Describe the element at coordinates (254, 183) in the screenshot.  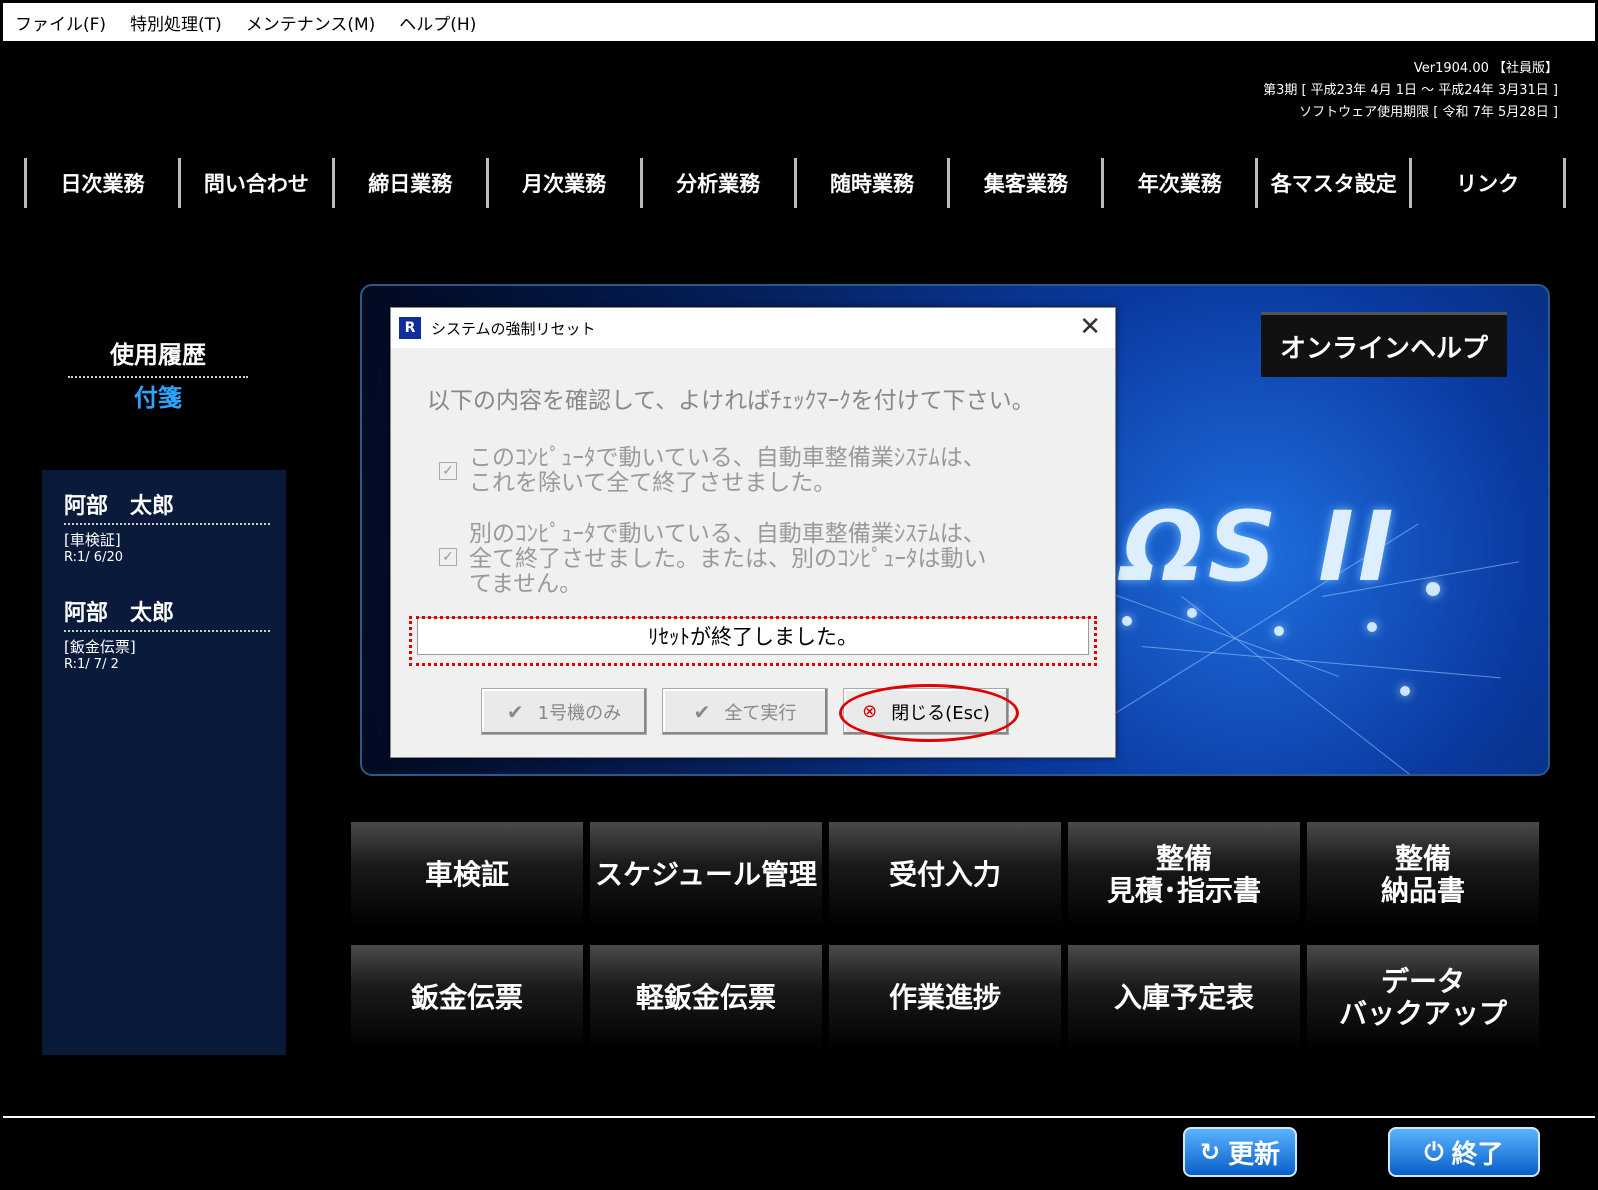
I see `nav-inquiry: 問い合わせ` at that location.